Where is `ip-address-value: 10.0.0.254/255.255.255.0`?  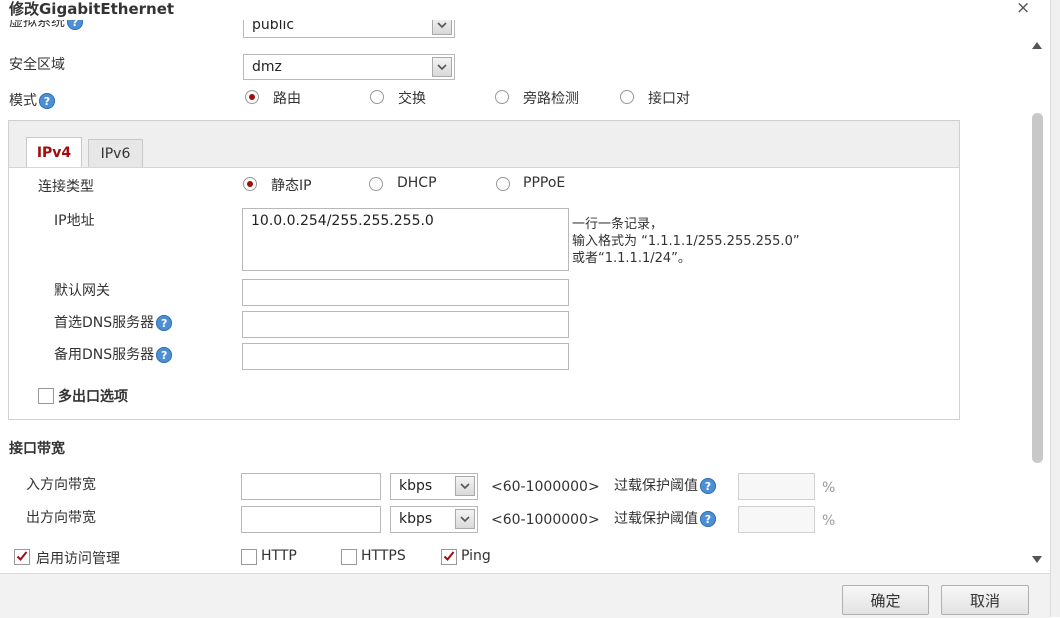 ip-address-value: 10.0.0.254/255.255.255.0 is located at coordinates (342, 221).